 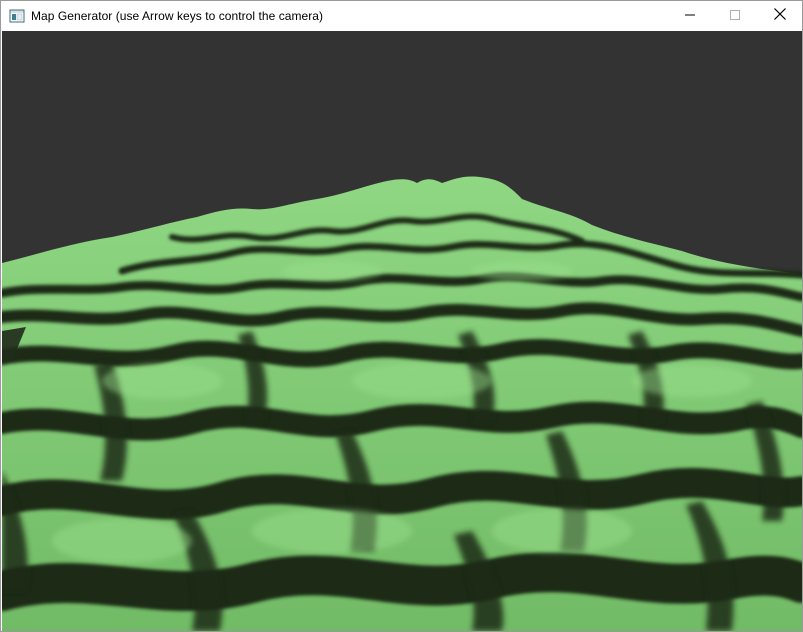 I want to click on close-icon, so click(x=779, y=16).